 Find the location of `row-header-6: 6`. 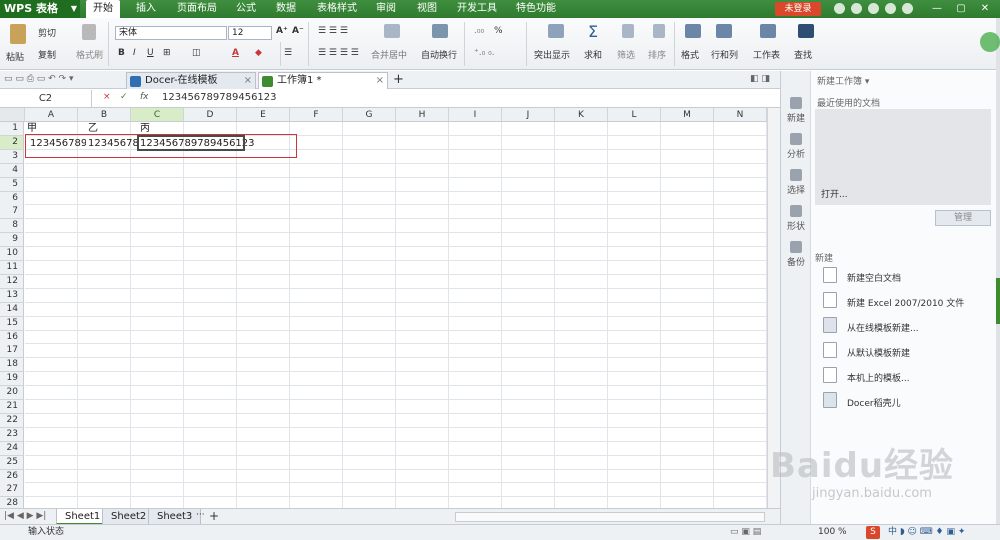

row-header-6: 6 is located at coordinates (12, 198).